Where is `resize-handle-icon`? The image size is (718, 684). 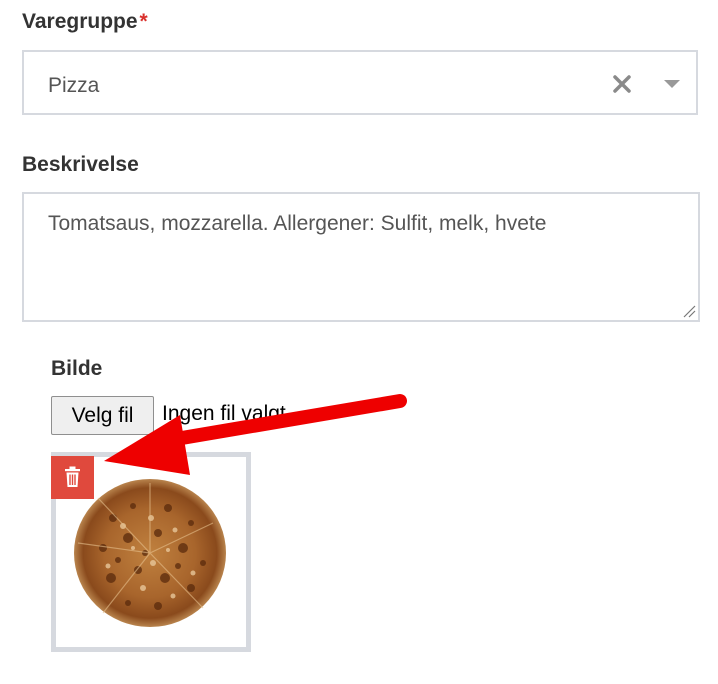
resize-handle-icon is located at coordinates (689, 311).